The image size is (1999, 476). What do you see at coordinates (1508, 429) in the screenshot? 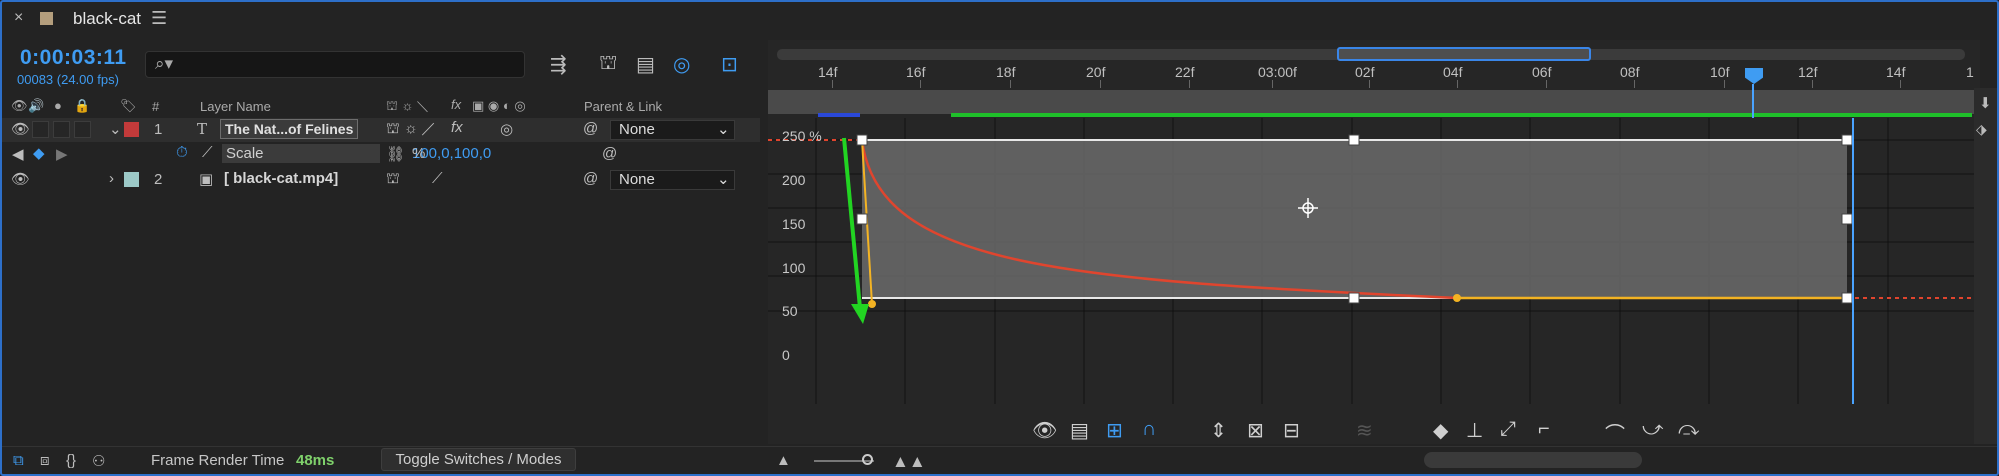
I see `convert-auto-bezier-icon: ⤢` at bounding box center [1508, 429].